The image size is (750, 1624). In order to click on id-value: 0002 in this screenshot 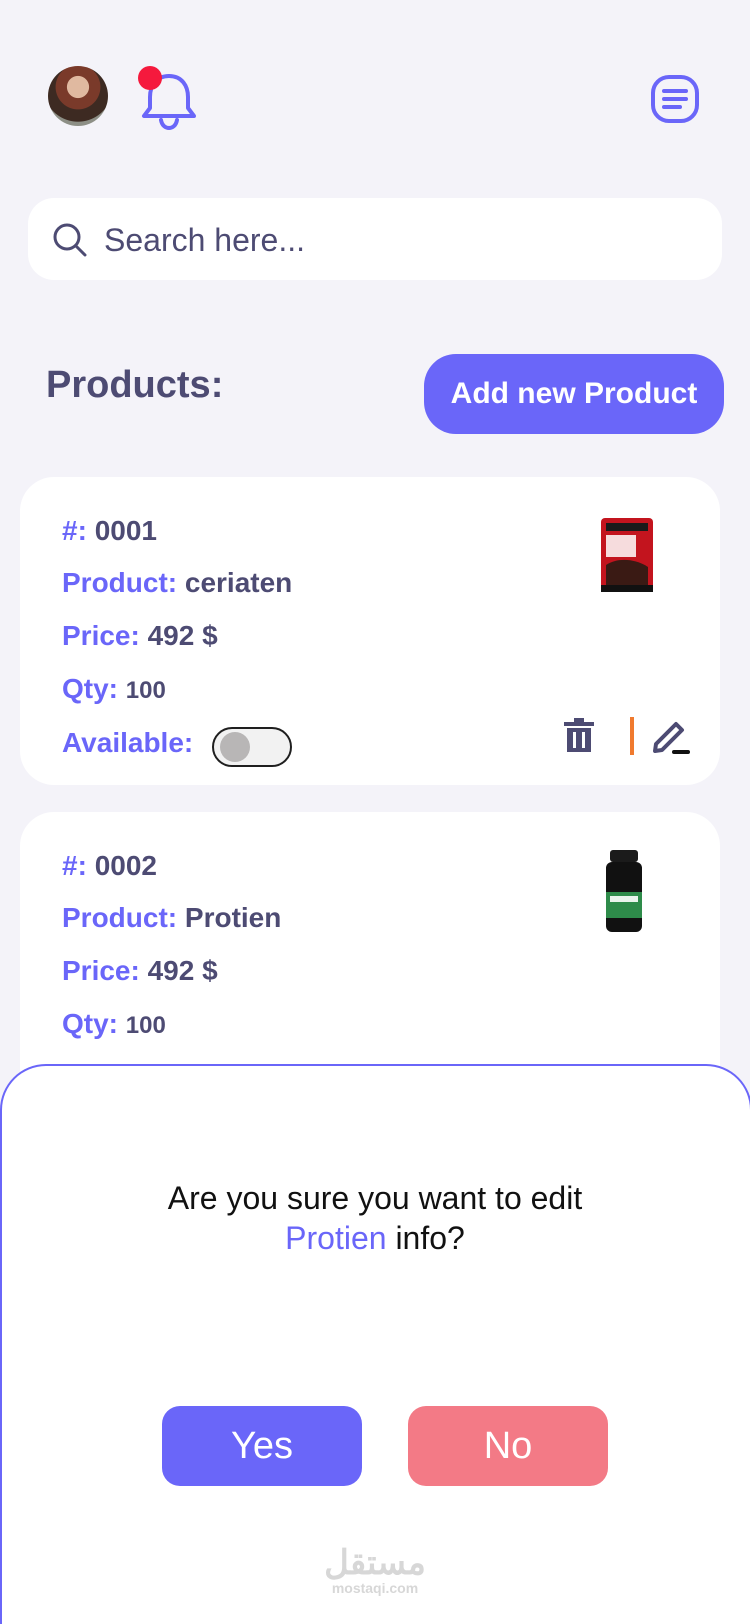, I will do `click(125, 865)`.